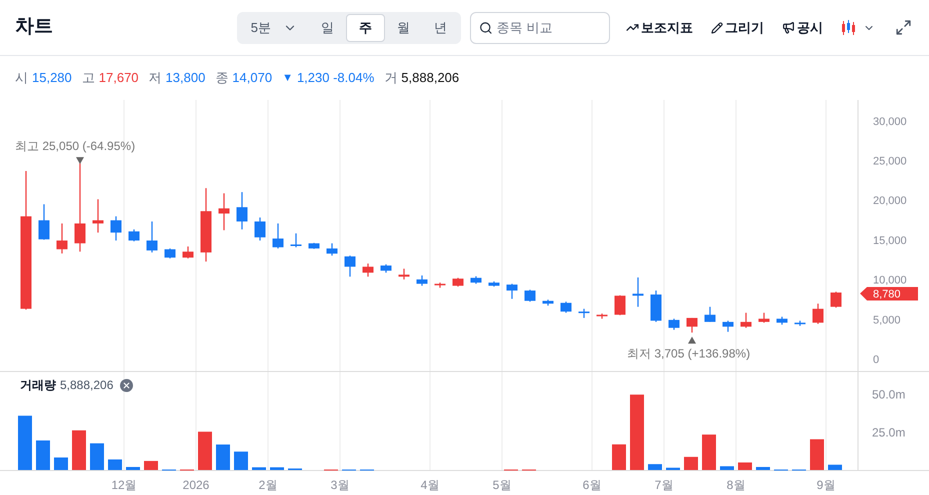 Image resolution: width=929 pixels, height=495 pixels. I want to click on highest-price-label: 최고 25,050 (-64.95%), so click(75, 146).